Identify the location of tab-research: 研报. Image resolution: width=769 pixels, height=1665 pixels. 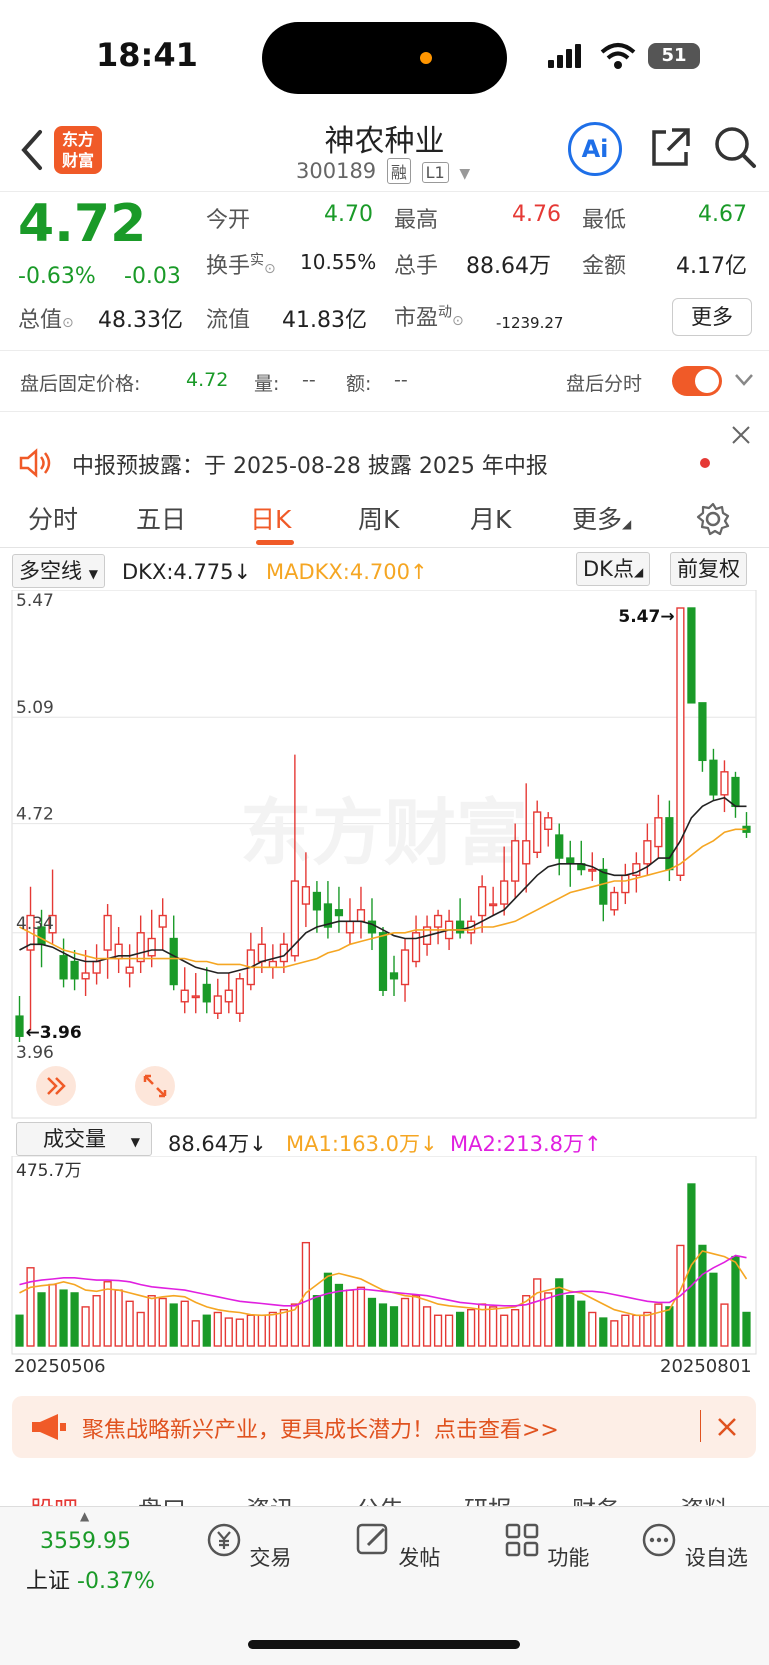
(488, 1498).